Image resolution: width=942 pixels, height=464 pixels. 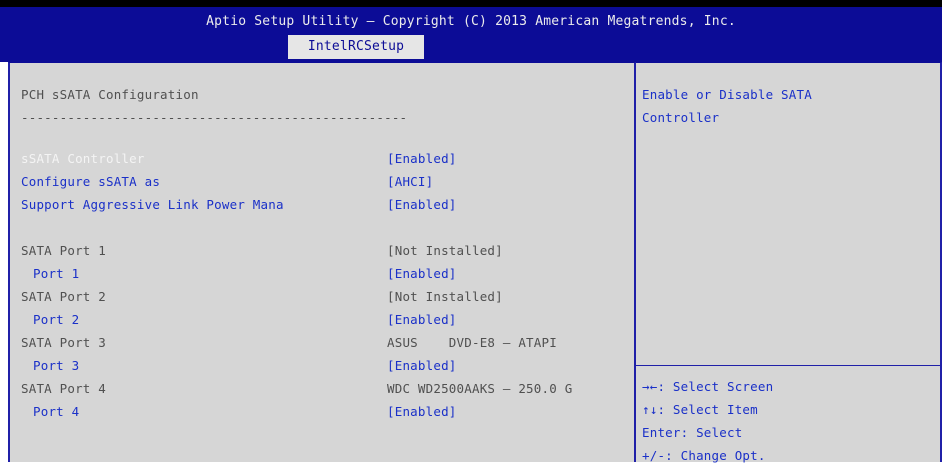 What do you see at coordinates (788, 365) in the screenshot?
I see `help-divider` at bounding box center [788, 365].